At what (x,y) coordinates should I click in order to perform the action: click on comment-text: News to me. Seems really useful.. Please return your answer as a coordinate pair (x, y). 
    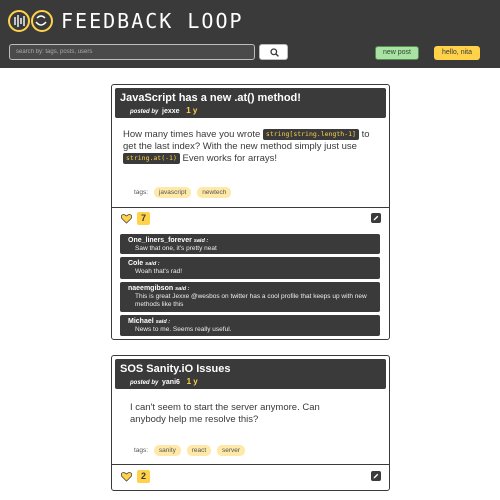
    Looking at the image, I should click on (183, 329).